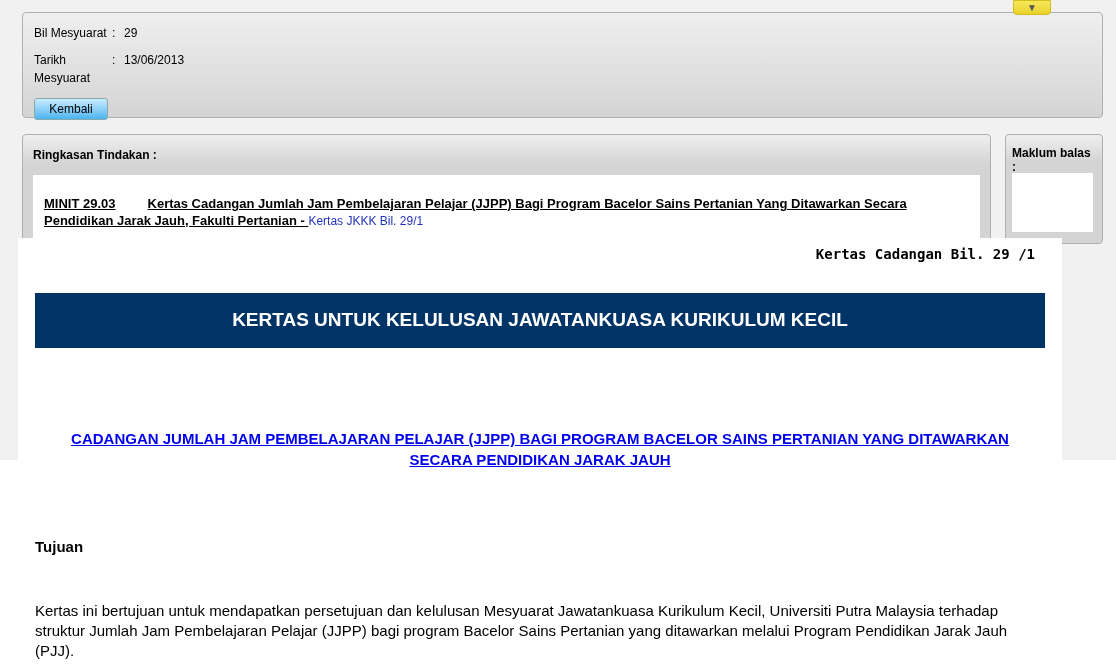 The height and width of the screenshot is (671, 1116). I want to click on minute-entry: MINIT 29.03 Kertas Cadangan Jumlah Jam Pembelajaran Pelajar (JJPP) Bagi Program Bacelor Sains Pertanian Yang Ditawarkan Secara Pendidikan Jarak Jauh, Fakulti Pertanian - Kertas JKKK Bil. 29/1, so click(476, 212).